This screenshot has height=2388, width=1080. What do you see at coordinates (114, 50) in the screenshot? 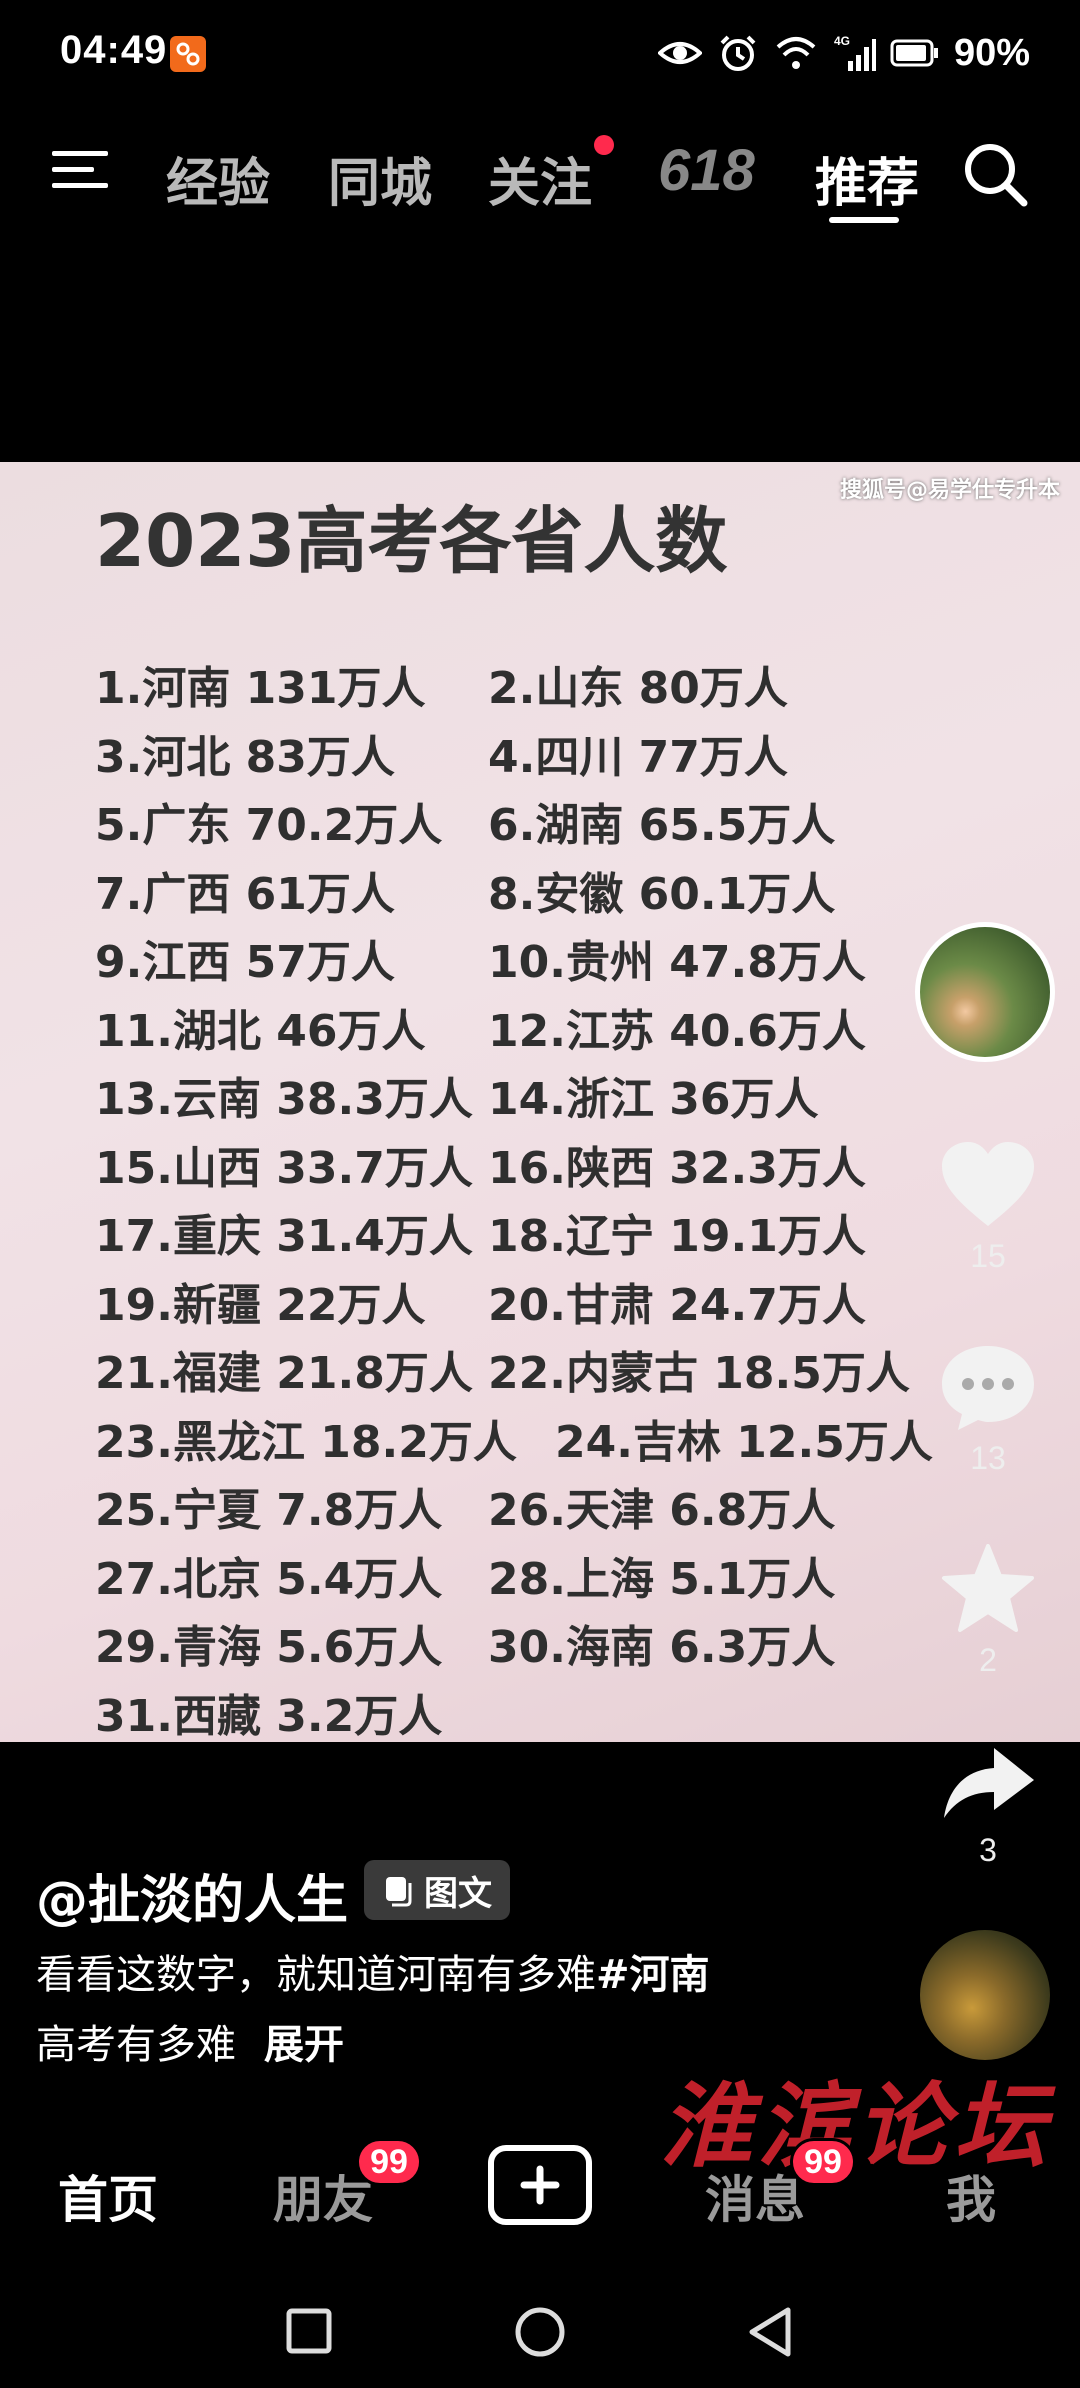
I see `status-time: 04:49` at bounding box center [114, 50].